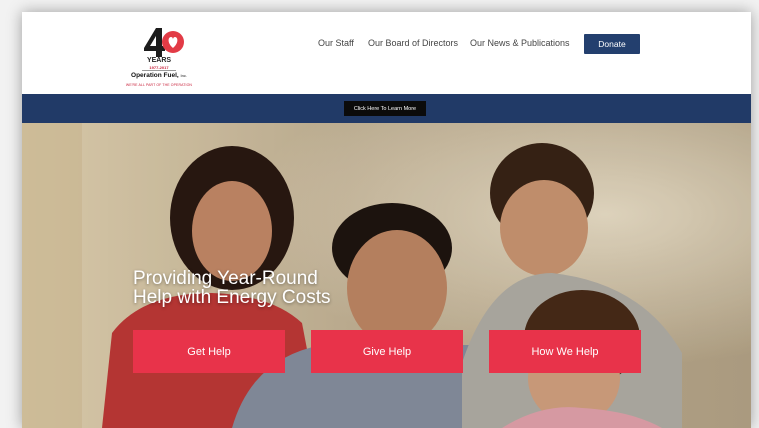 The height and width of the screenshot is (428, 759). I want to click on donate-button: Donate, so click(612, 44).